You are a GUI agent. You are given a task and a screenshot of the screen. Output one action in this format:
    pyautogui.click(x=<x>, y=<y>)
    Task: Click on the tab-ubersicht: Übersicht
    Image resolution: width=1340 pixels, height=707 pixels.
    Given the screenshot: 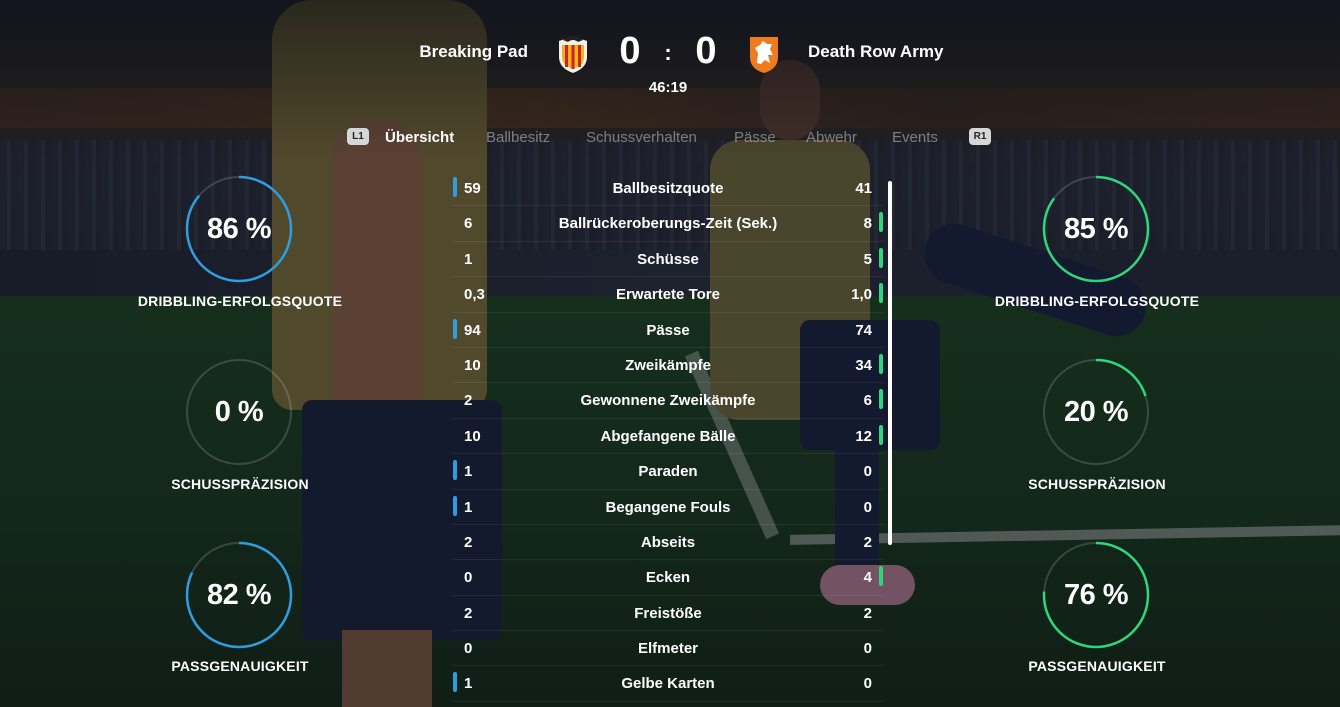 What is the action you would take?
    pyautogui.click(x=419, y=137)
    